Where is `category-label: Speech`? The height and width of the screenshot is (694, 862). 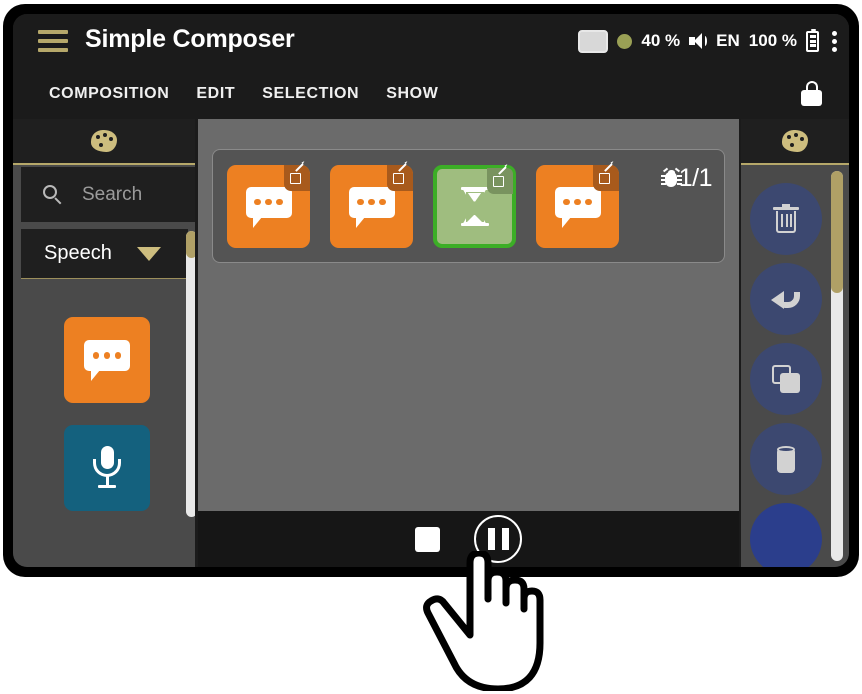
category-label: Speech is located at coordinates (78, 253).